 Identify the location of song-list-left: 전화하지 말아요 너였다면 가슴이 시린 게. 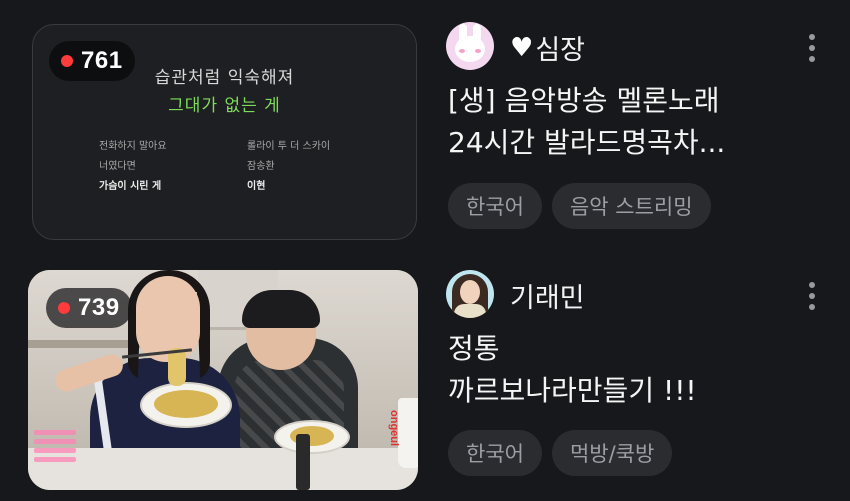
(133, 167).